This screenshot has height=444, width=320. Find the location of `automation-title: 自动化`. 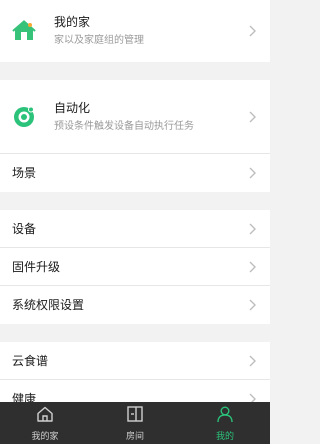

automation-title: 自动化 is located at coordinates (72, 107).